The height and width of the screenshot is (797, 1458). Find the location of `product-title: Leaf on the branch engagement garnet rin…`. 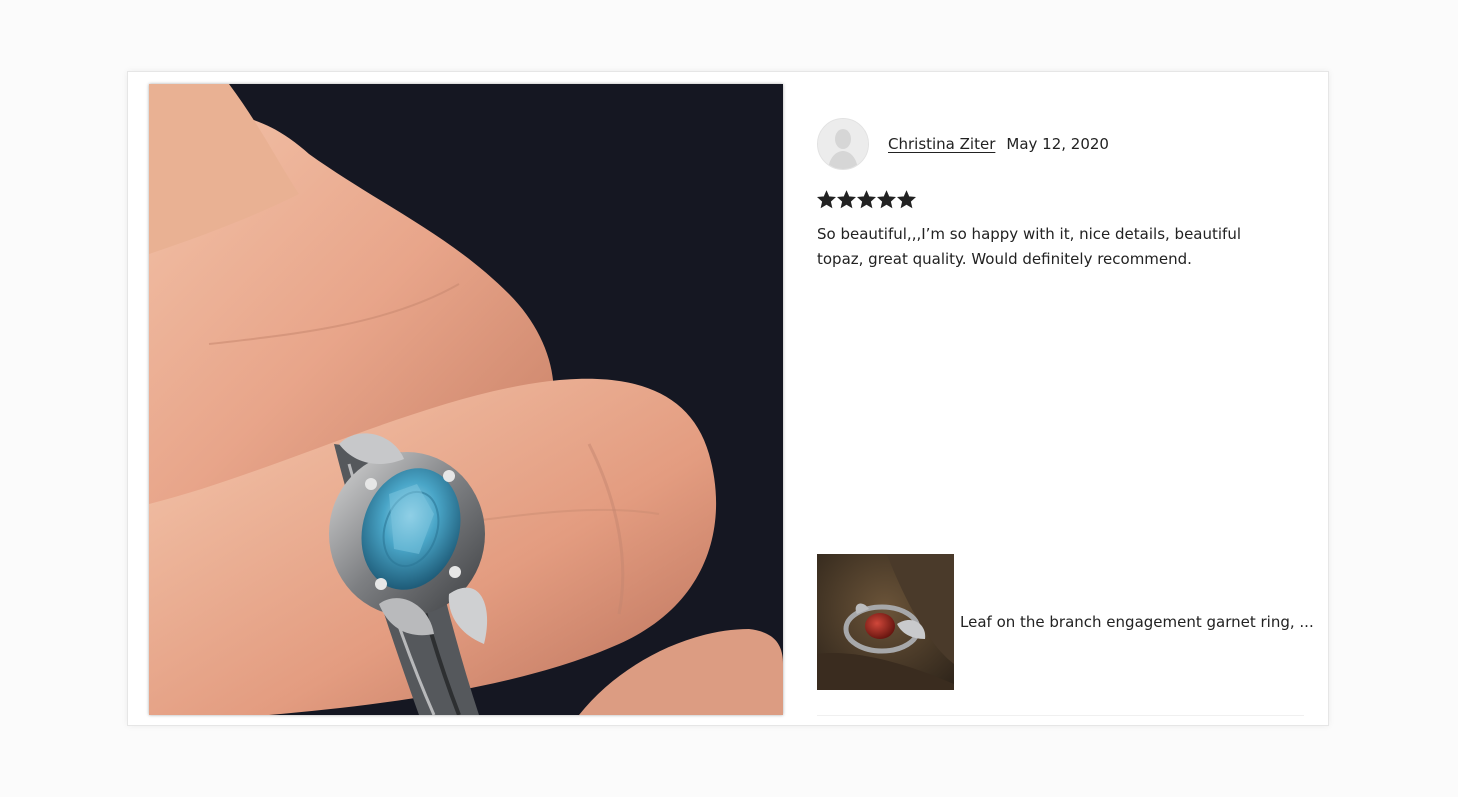

product-title: Leaf on the branch engagement garnet rin… is located at coordinates (1137, 622).